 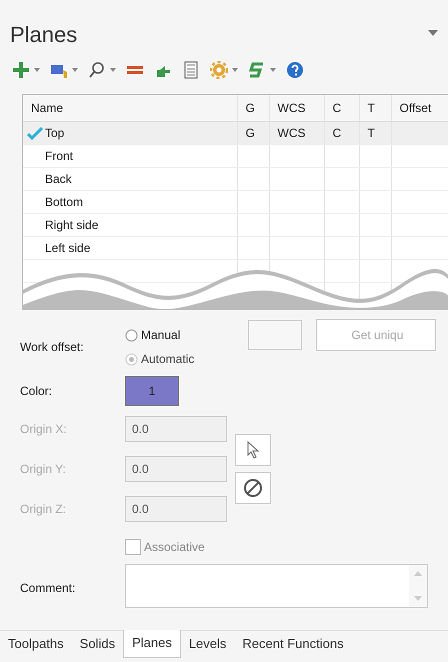 What do you see at coordinates (235, 247) in the screenshot?
I see `table-row: Left side` at bounding box center [235, 247].